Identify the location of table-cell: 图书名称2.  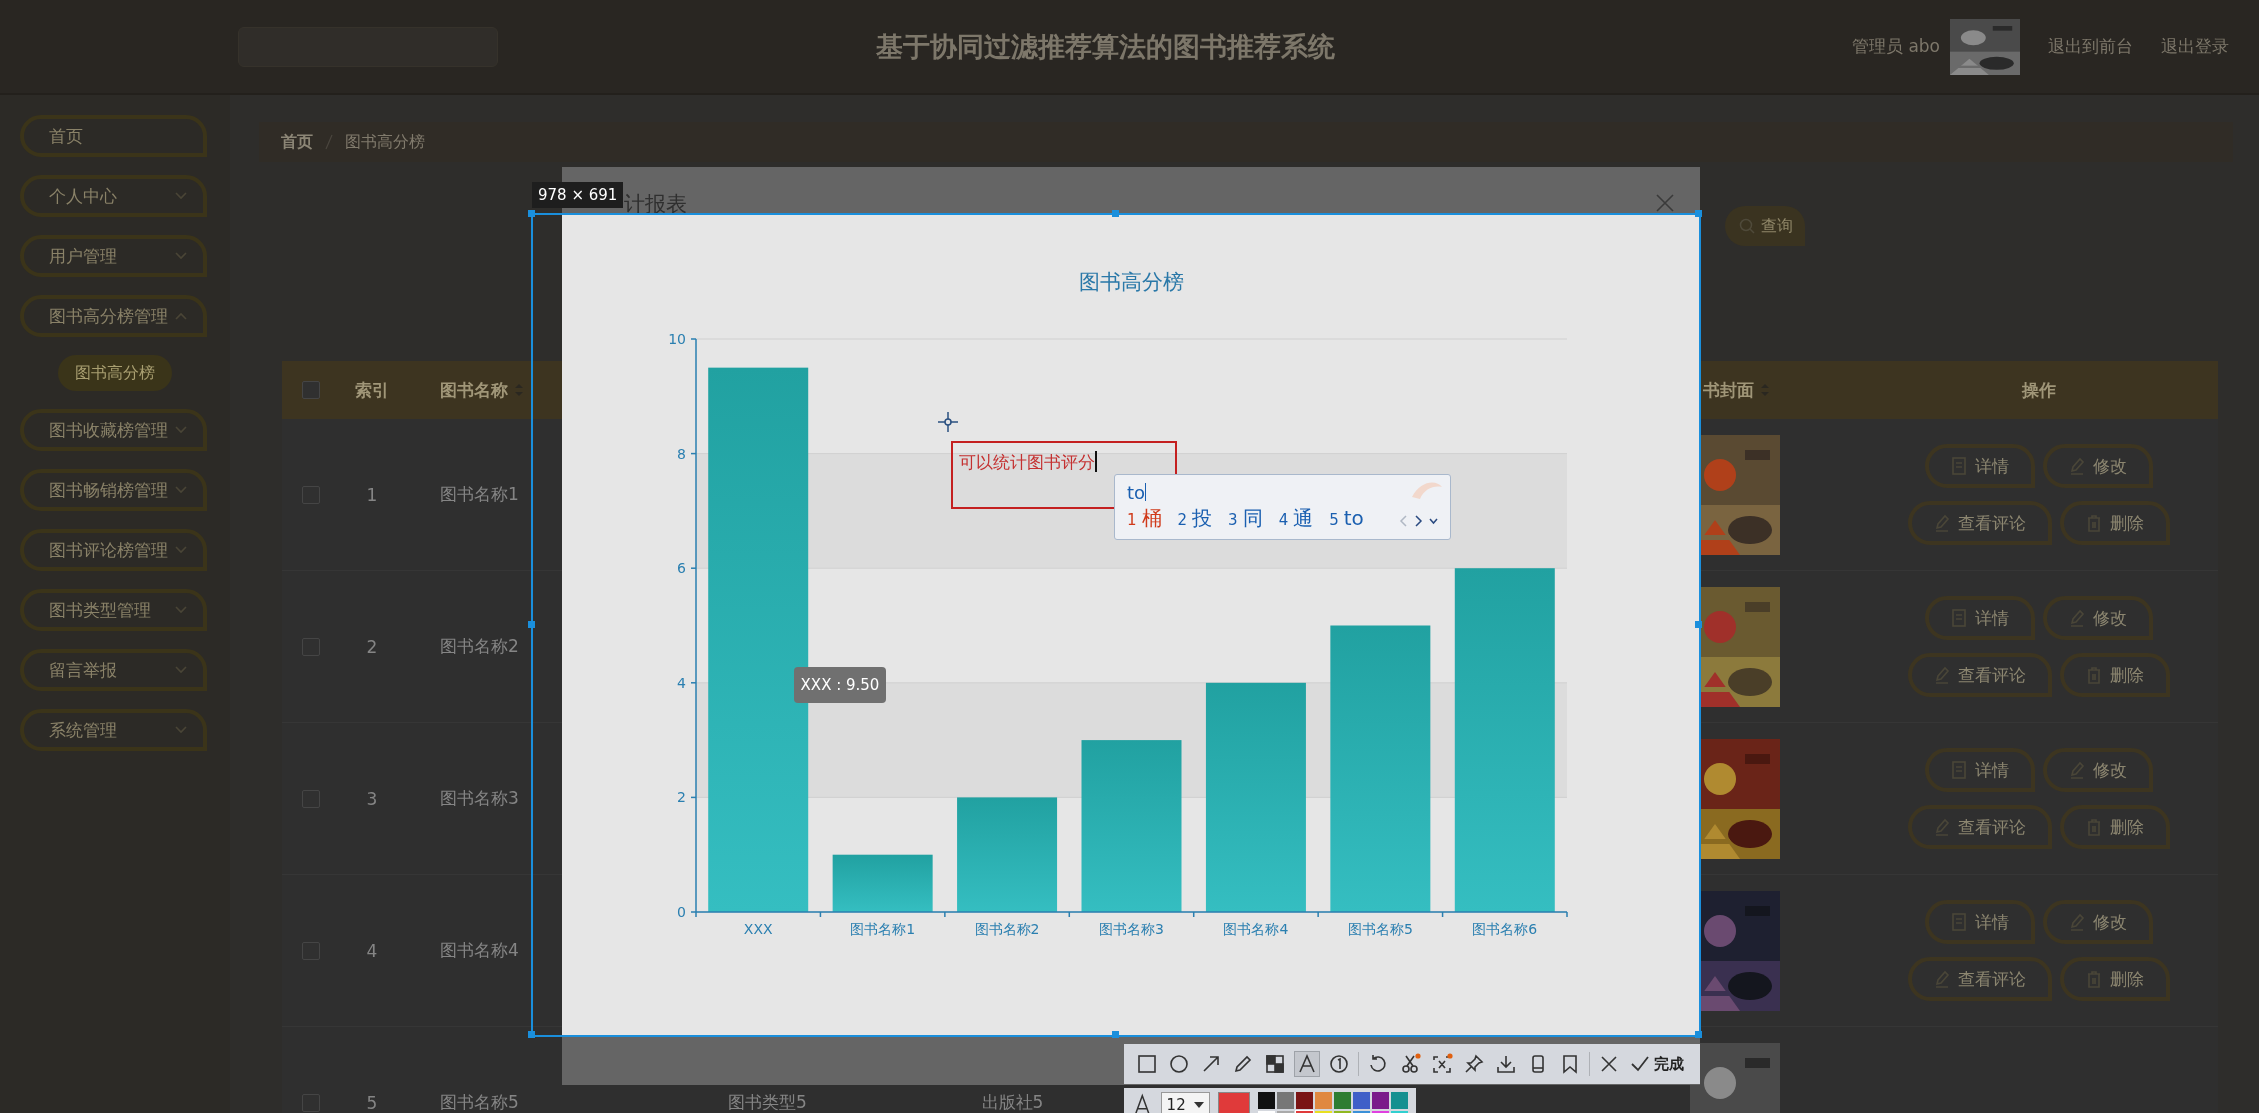
(479, 646).